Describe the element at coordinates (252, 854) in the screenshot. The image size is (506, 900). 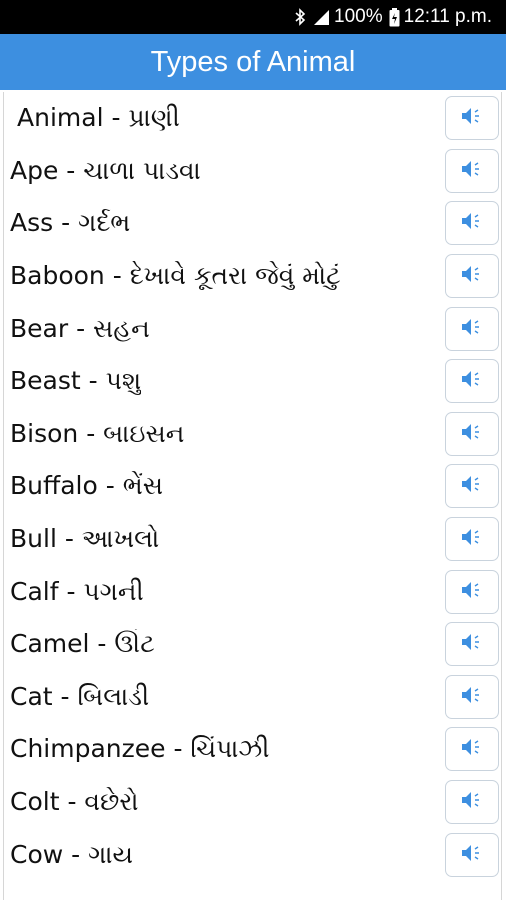
I see `list-item: Cow - ગાય` at that location.